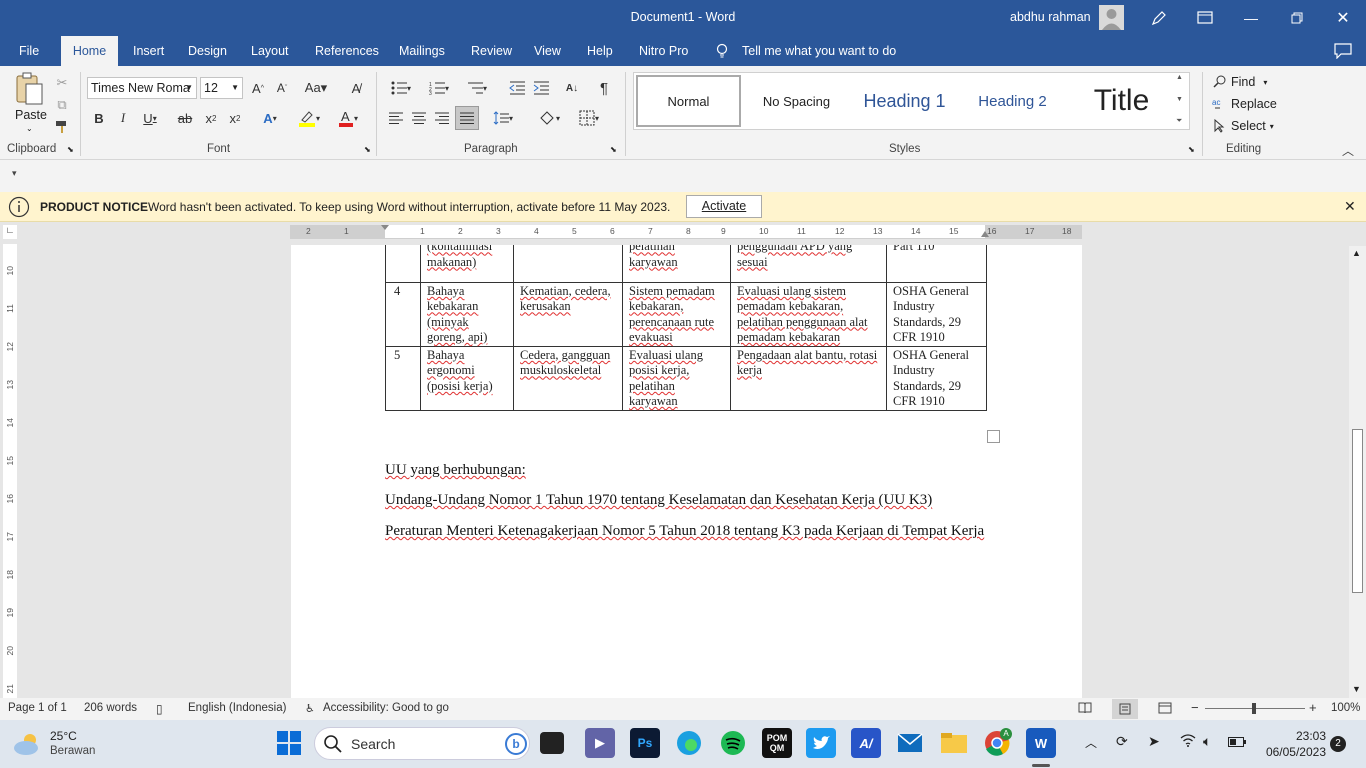 The image size is (1366, 768). Describe the element at coordinates (796, 101) in the screenshot. I see `style-no-spacing: No Spacing` at that location.